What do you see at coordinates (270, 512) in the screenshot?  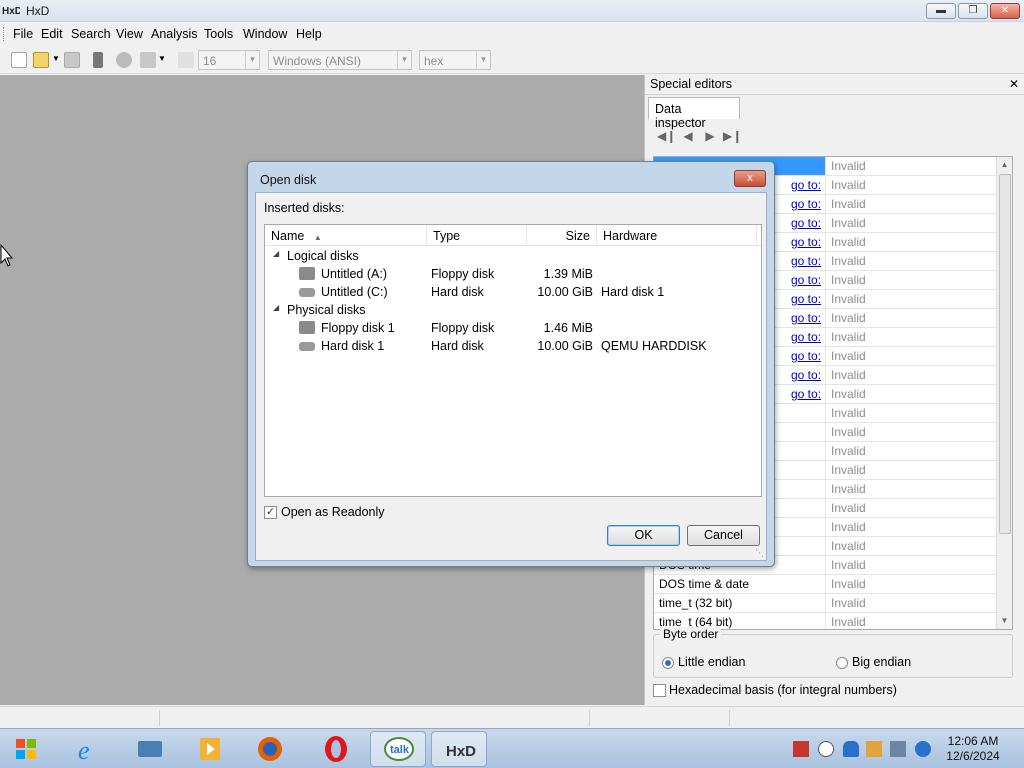 I see `readonly-checkbox: ✓` at bounding box center [270, 512].